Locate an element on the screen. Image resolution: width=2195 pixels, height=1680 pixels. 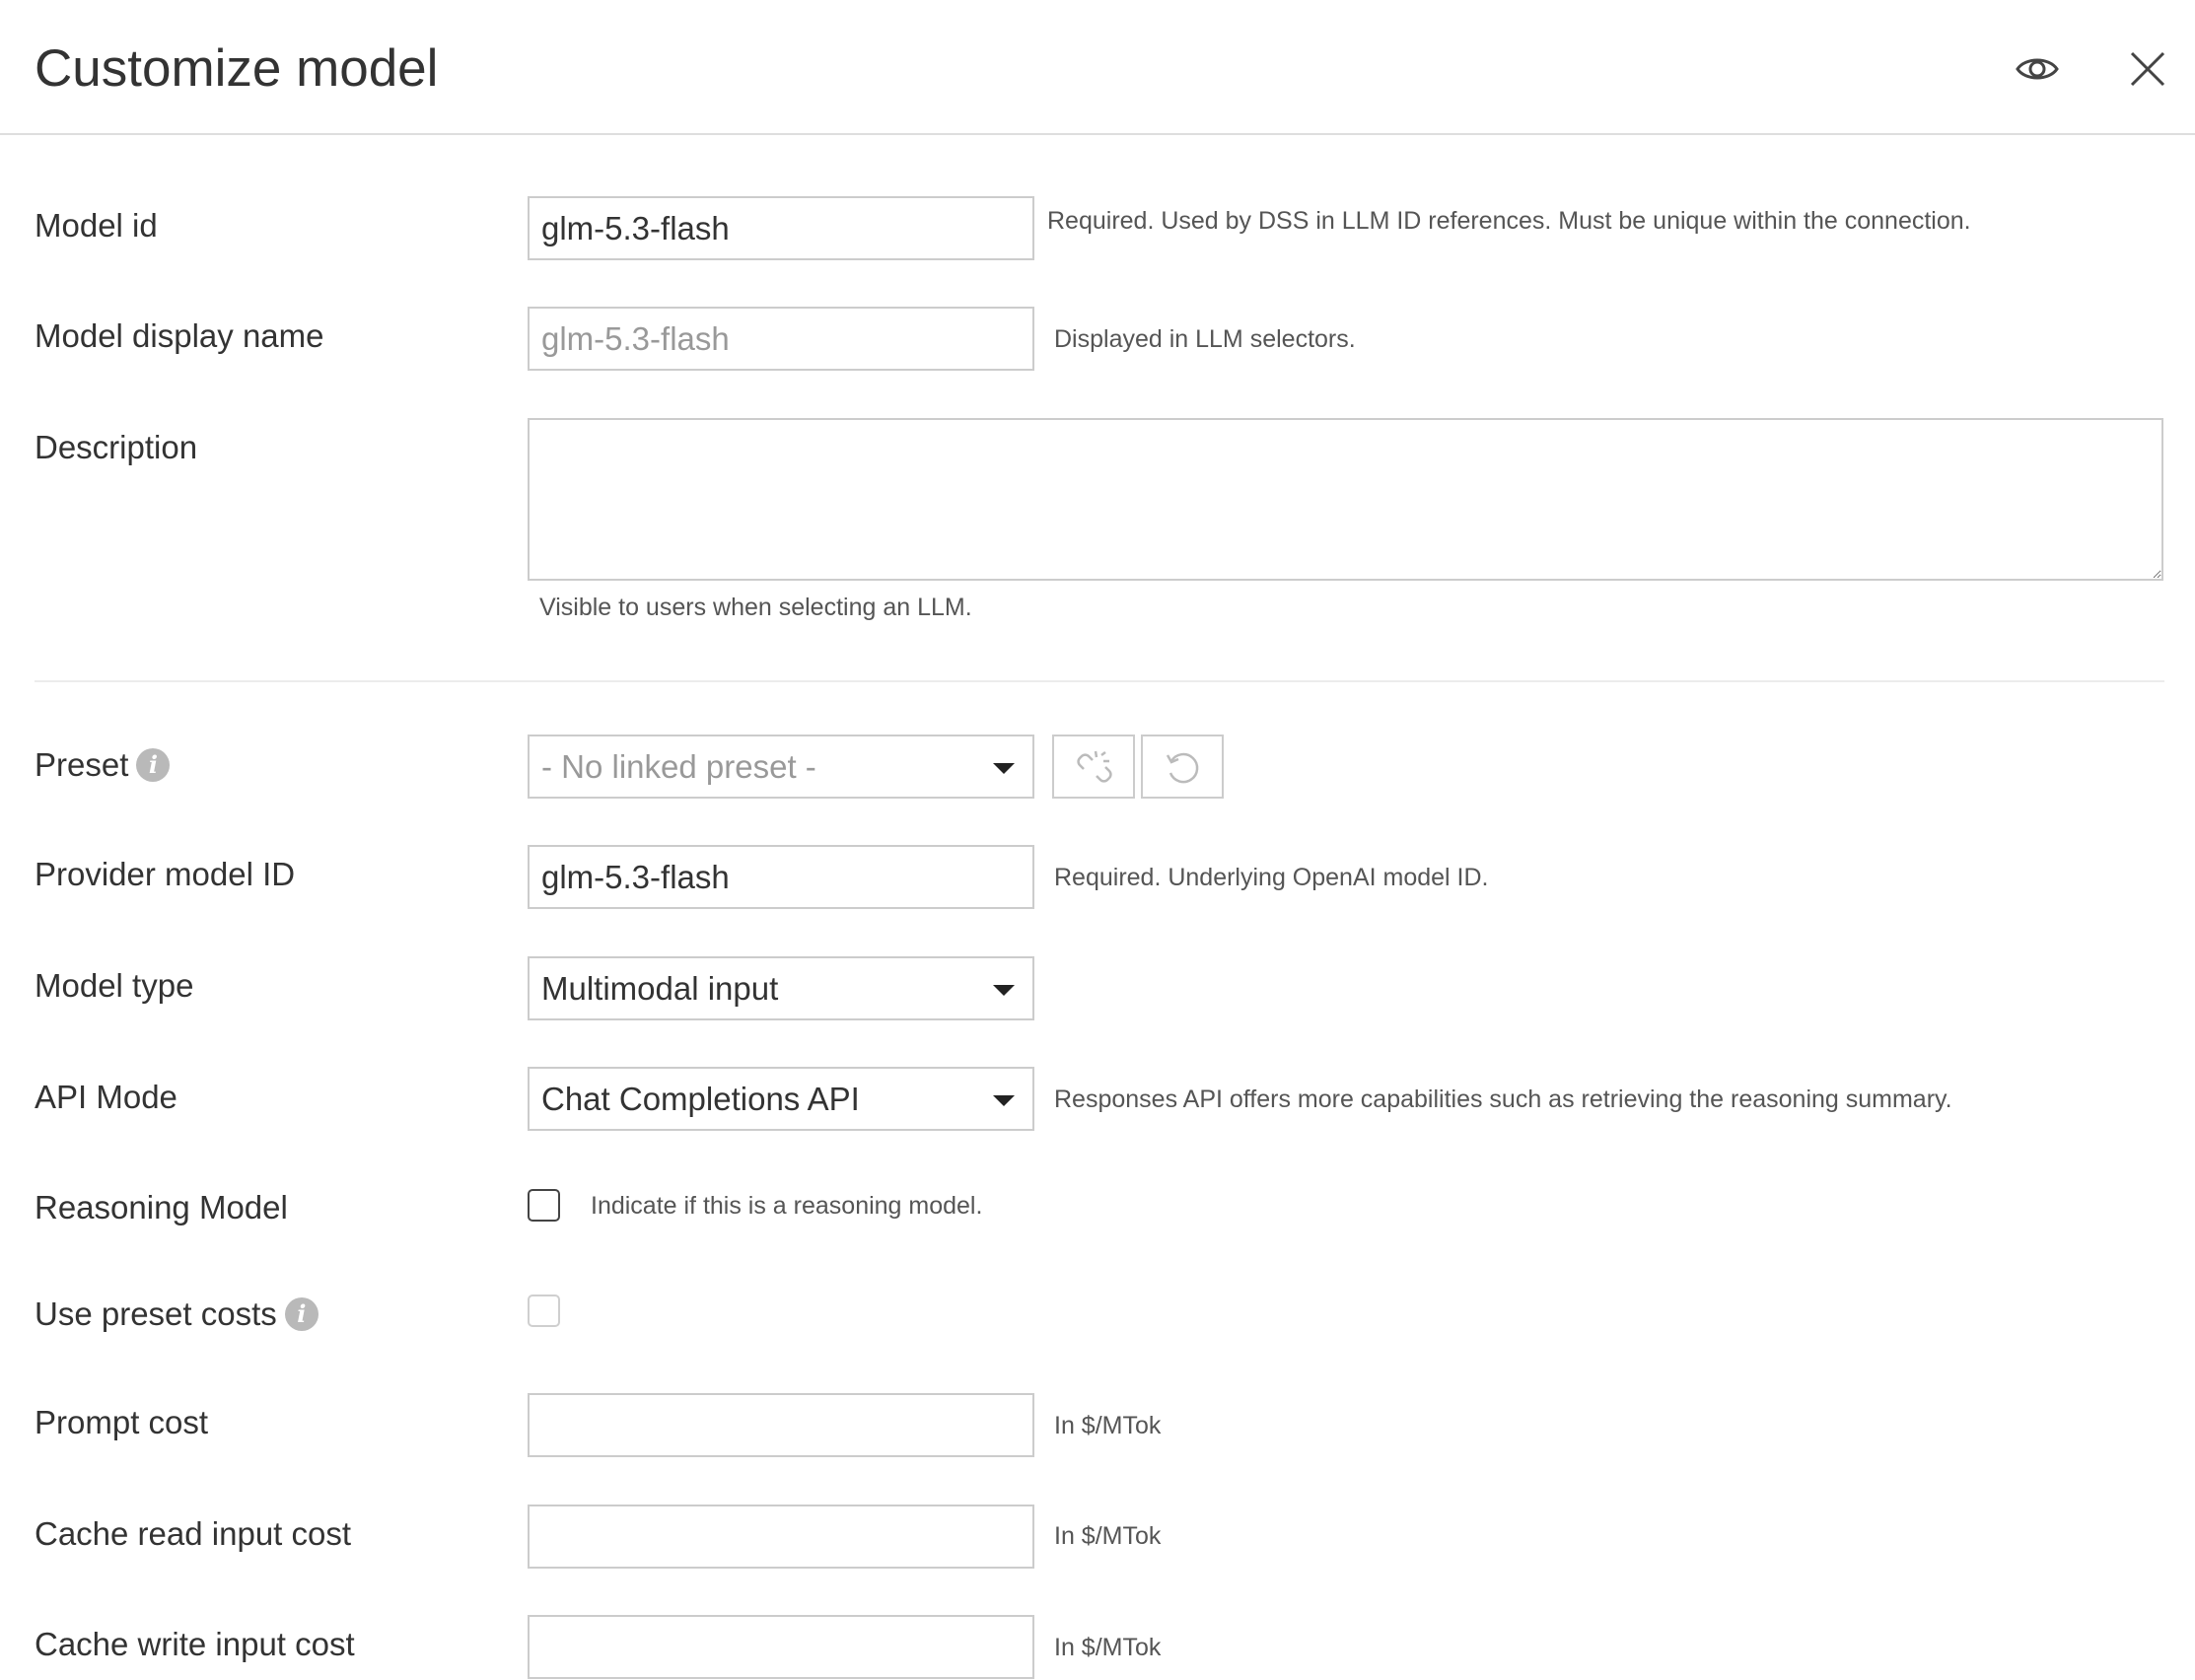
preset-label: Preset i is located at coordinates (103, 765).